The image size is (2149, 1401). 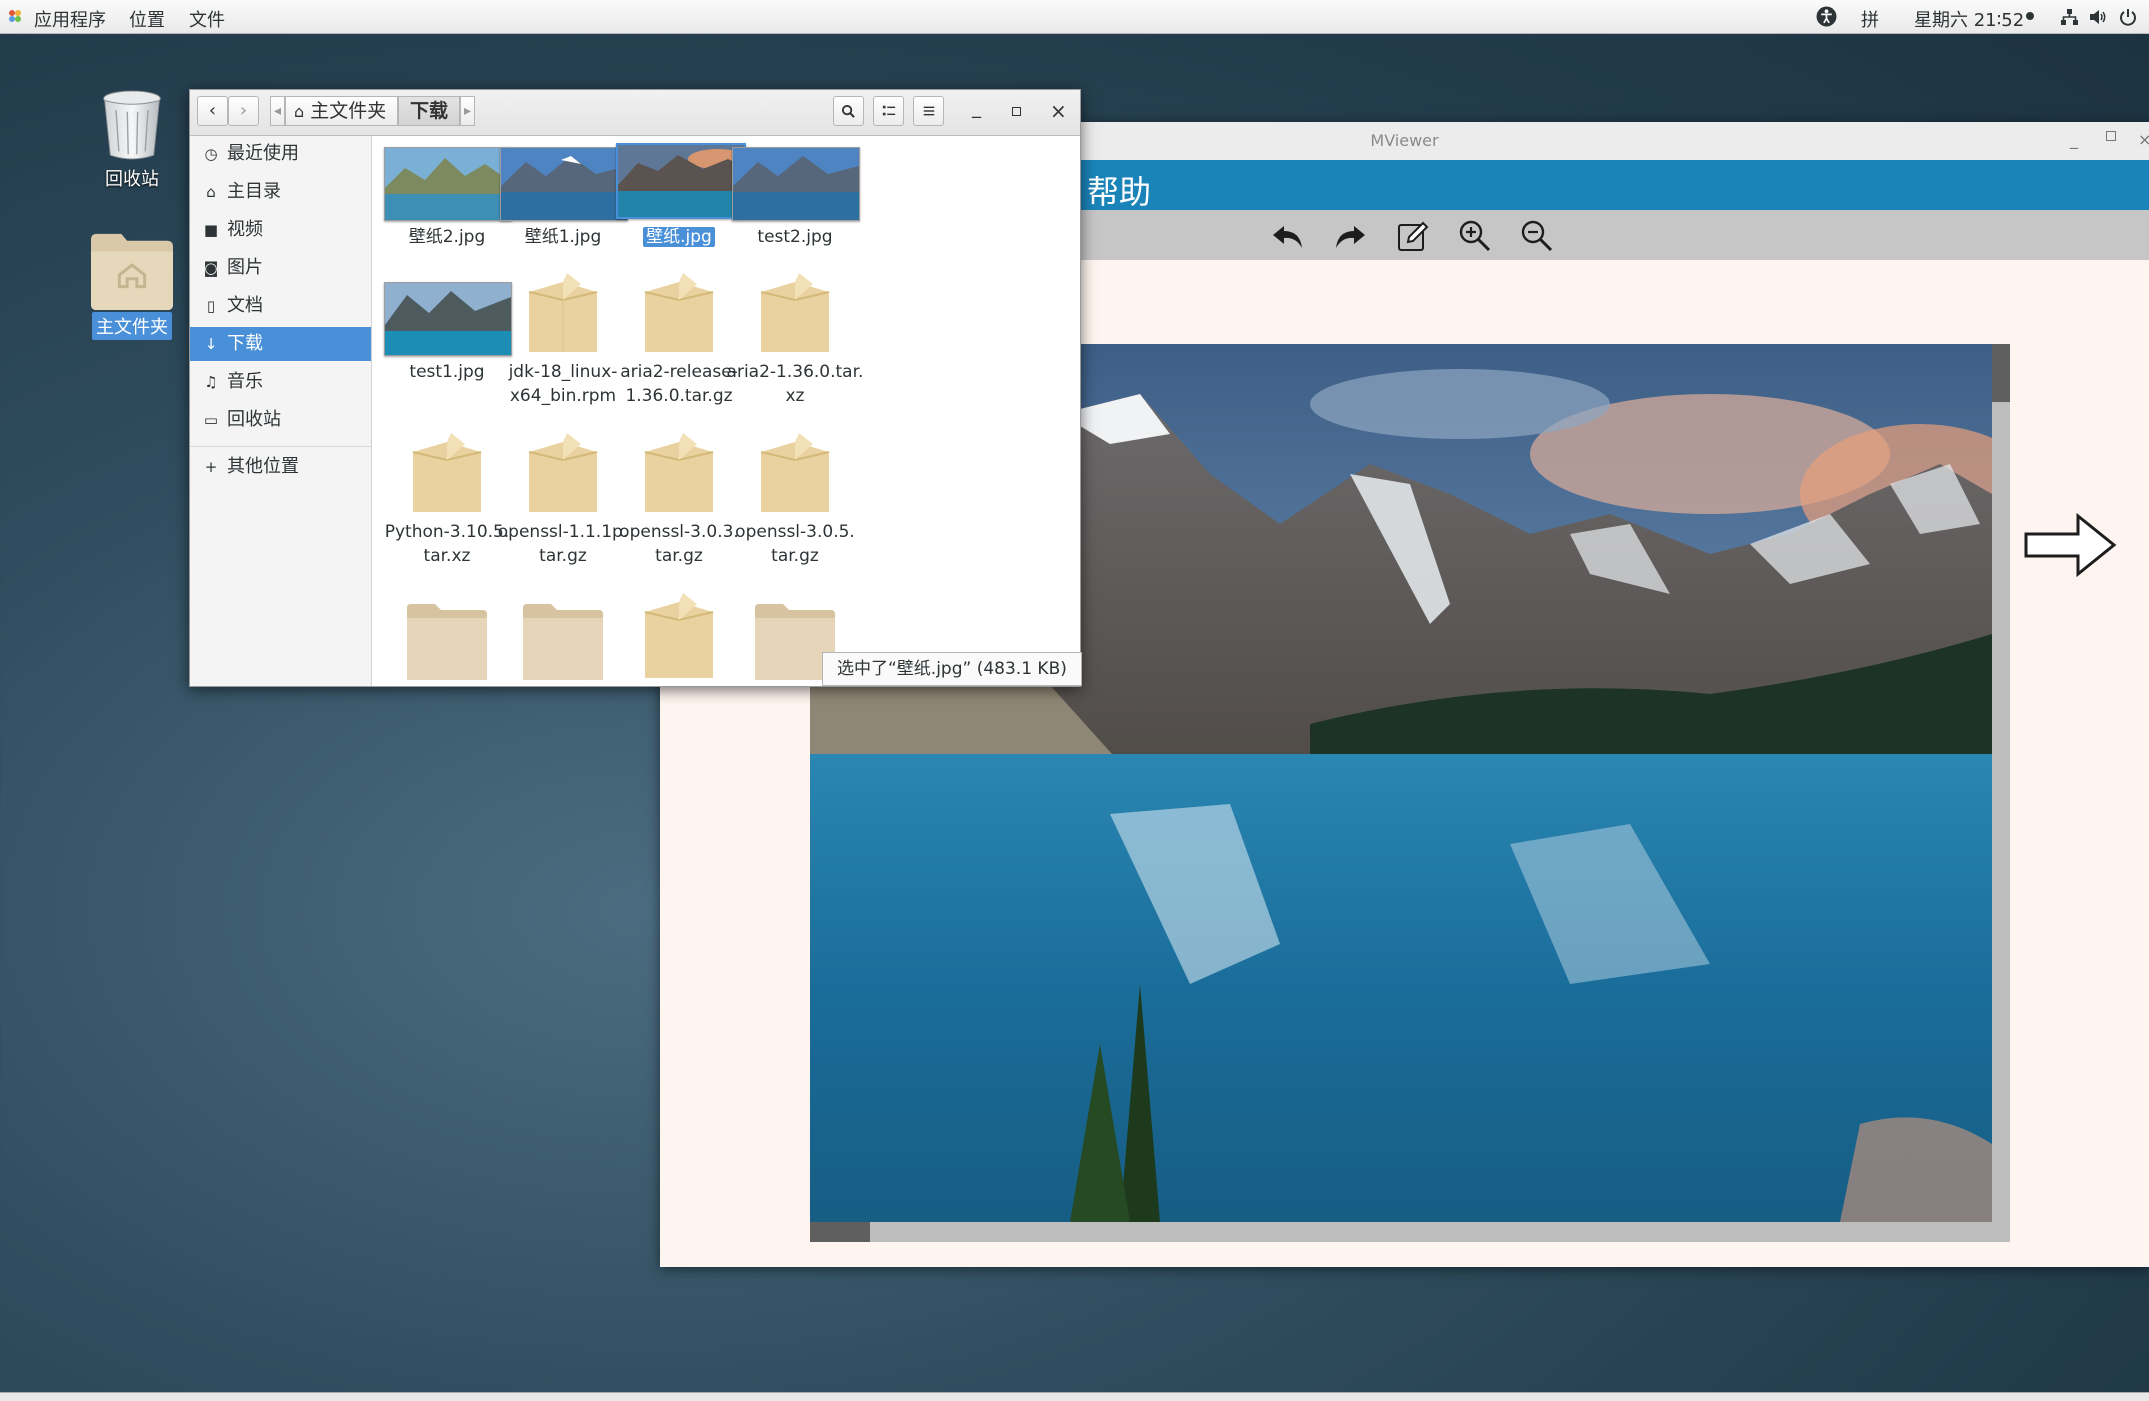 I want to click on document-icon: ▯, so click(x=211, y=306).